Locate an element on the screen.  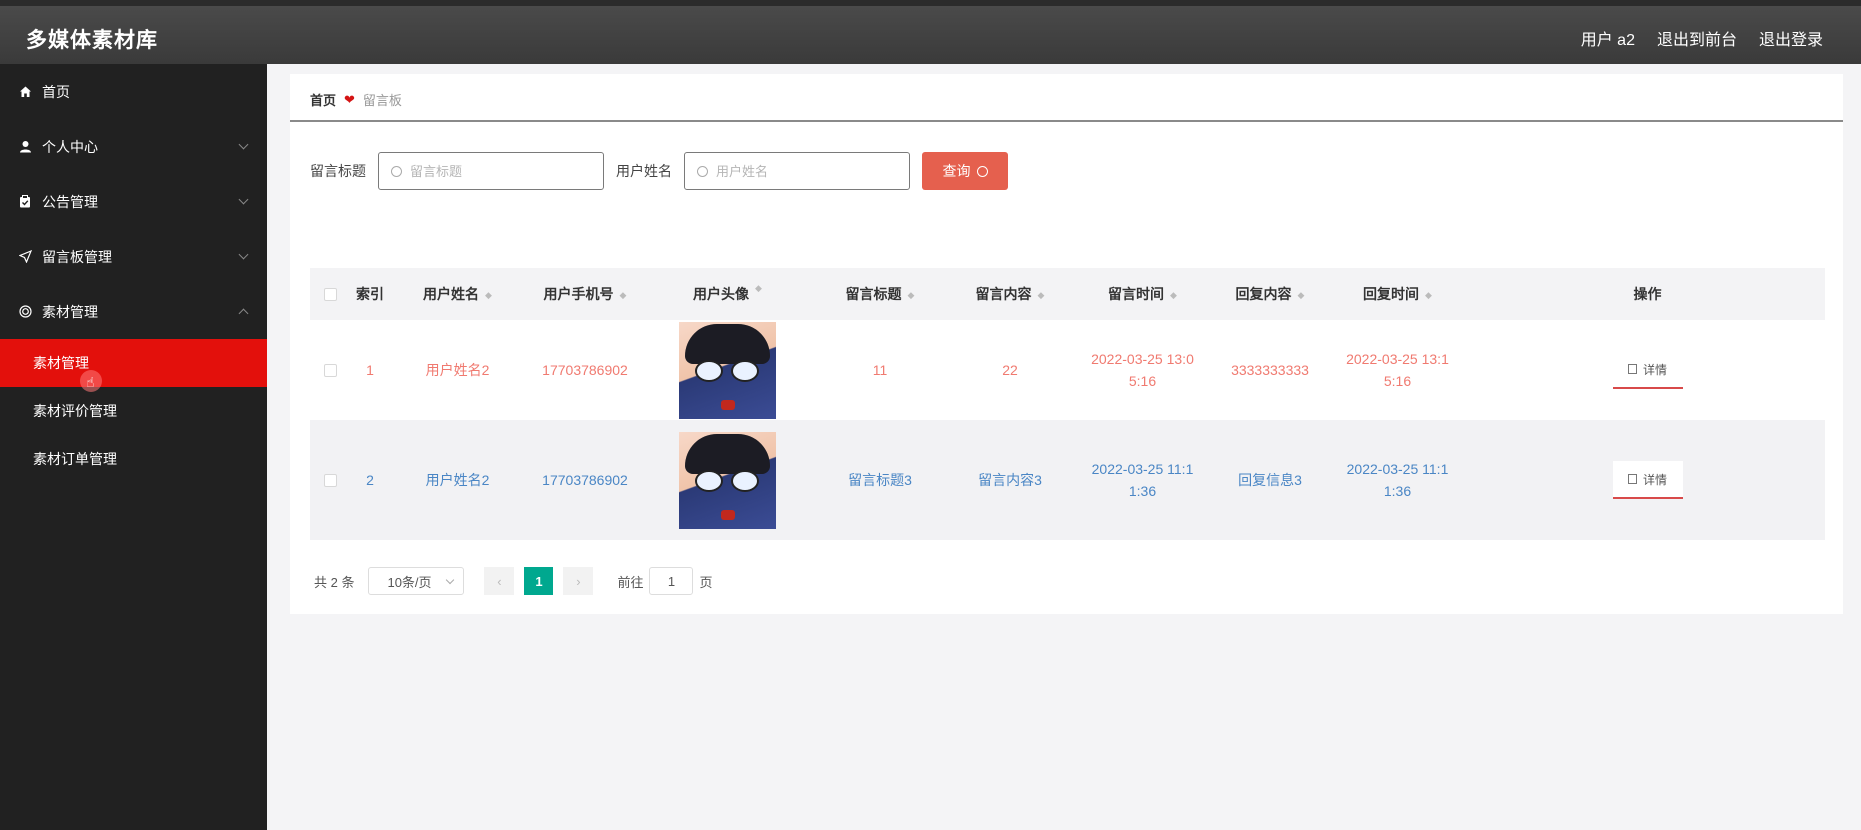
row-message-time: 2022-03-25 13:0 5:16 is located at coordinates (1142, 370).